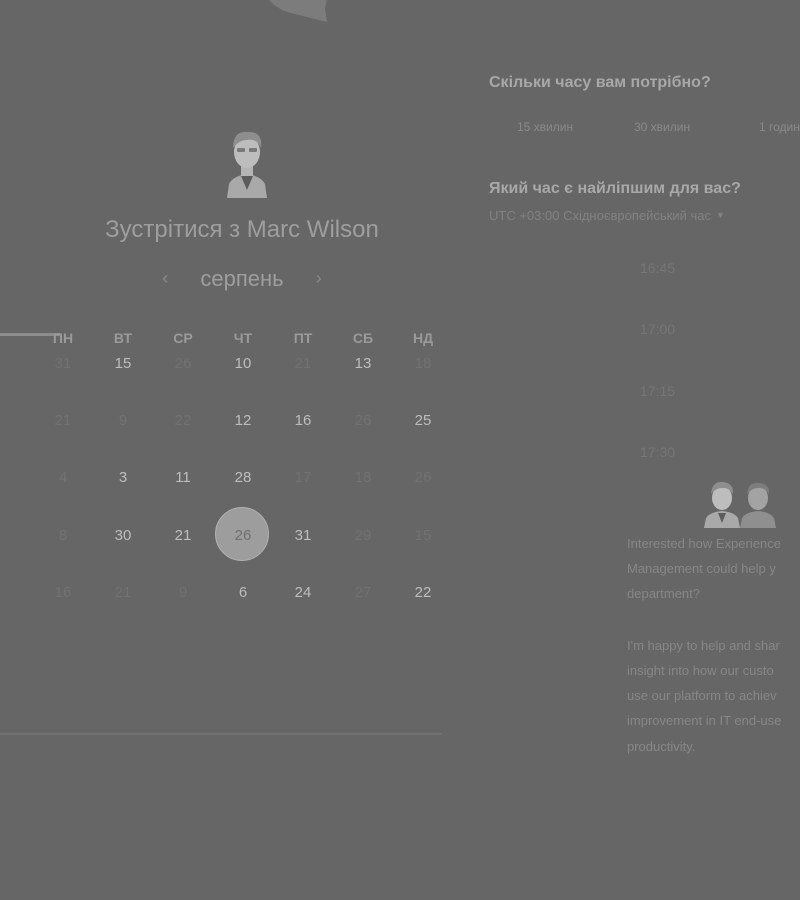 This screenshot has width=800, height=900. I want to click on weekday-mon: ПН, so click(63, 338).